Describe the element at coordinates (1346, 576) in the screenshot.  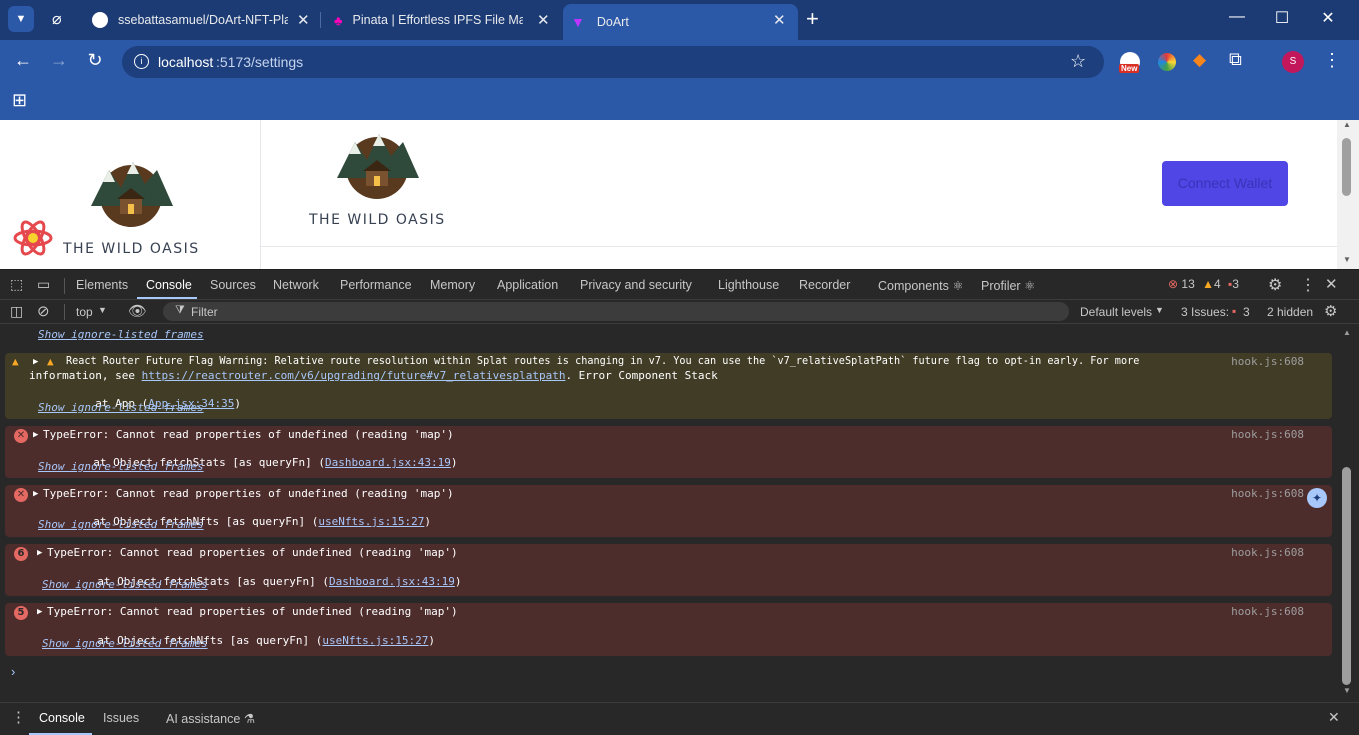
I see `console-scroll-thumb` at that location.